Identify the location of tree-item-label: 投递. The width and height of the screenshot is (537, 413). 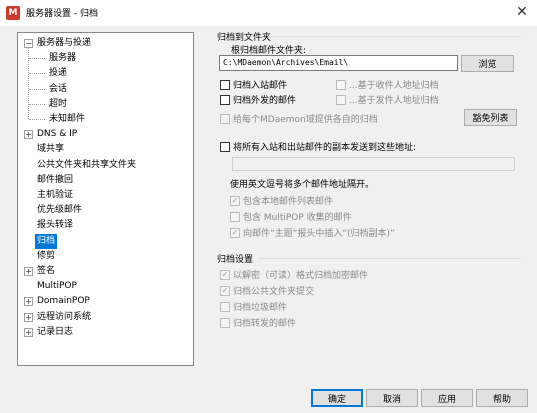
(58, 73).